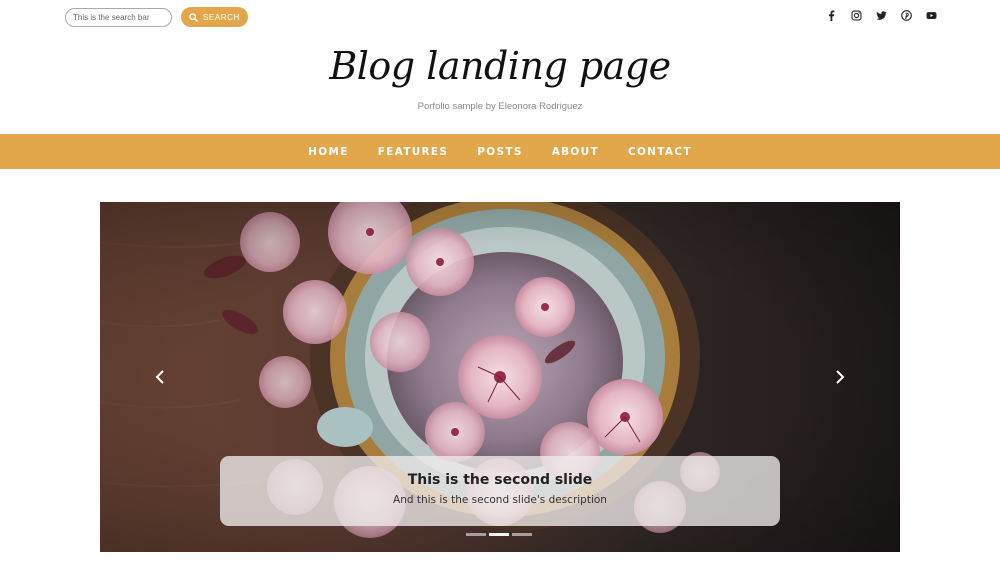 The width and height of the screenshot is (1000, 563). I want to click on nav-item-features: FEATURES, so click(413, 152).